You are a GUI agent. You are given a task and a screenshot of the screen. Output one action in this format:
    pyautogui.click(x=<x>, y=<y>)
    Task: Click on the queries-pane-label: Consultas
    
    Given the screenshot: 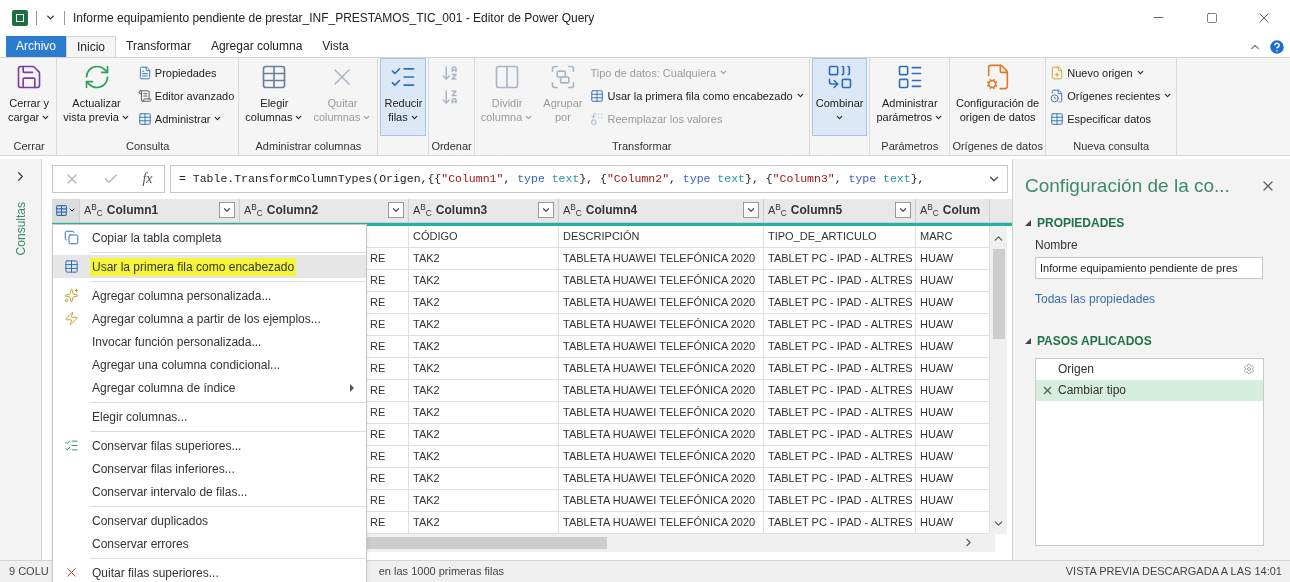 What is the action you would take?
    pyautogui.click(x=20, y=228)
    